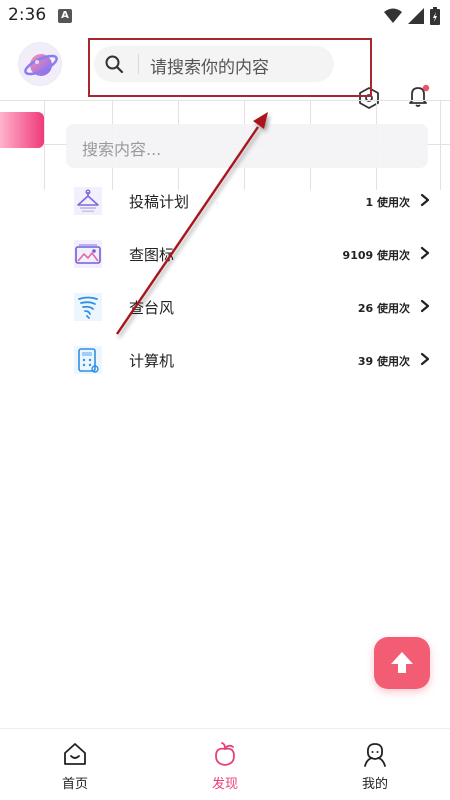  Describe the element at coordinates (22, 130) in the screenshot. I see `side-pink-tab` at that location.